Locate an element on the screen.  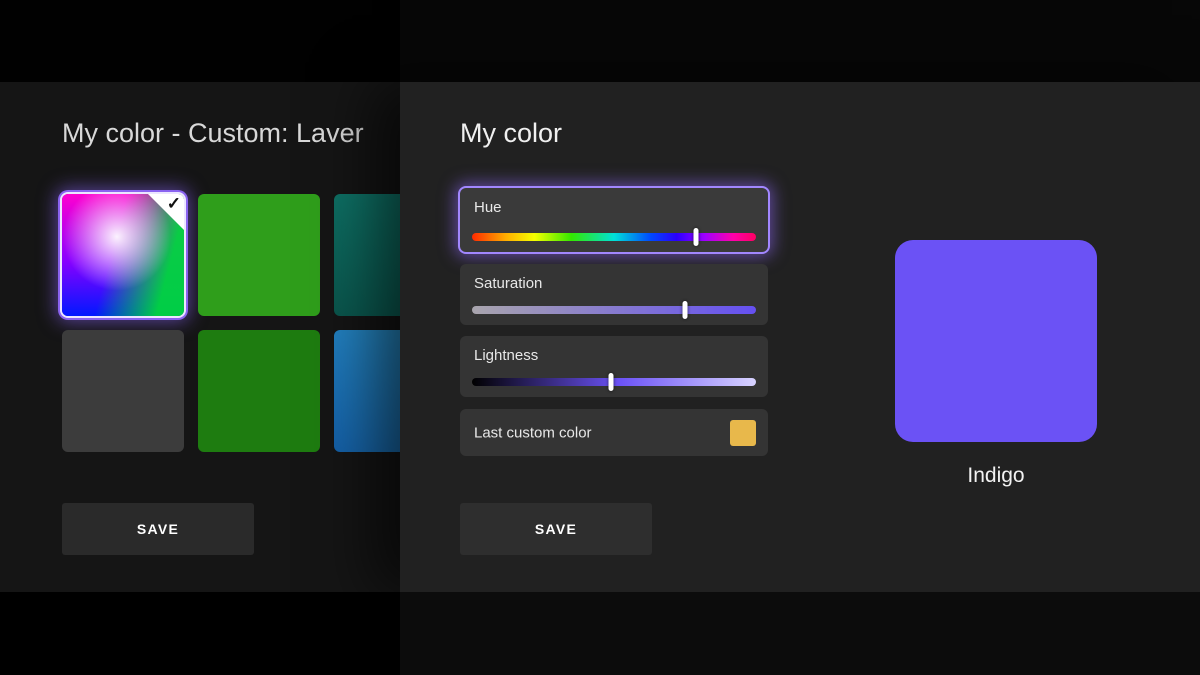
checkmark-icon: ✓ is located at coordinates (173, 203).